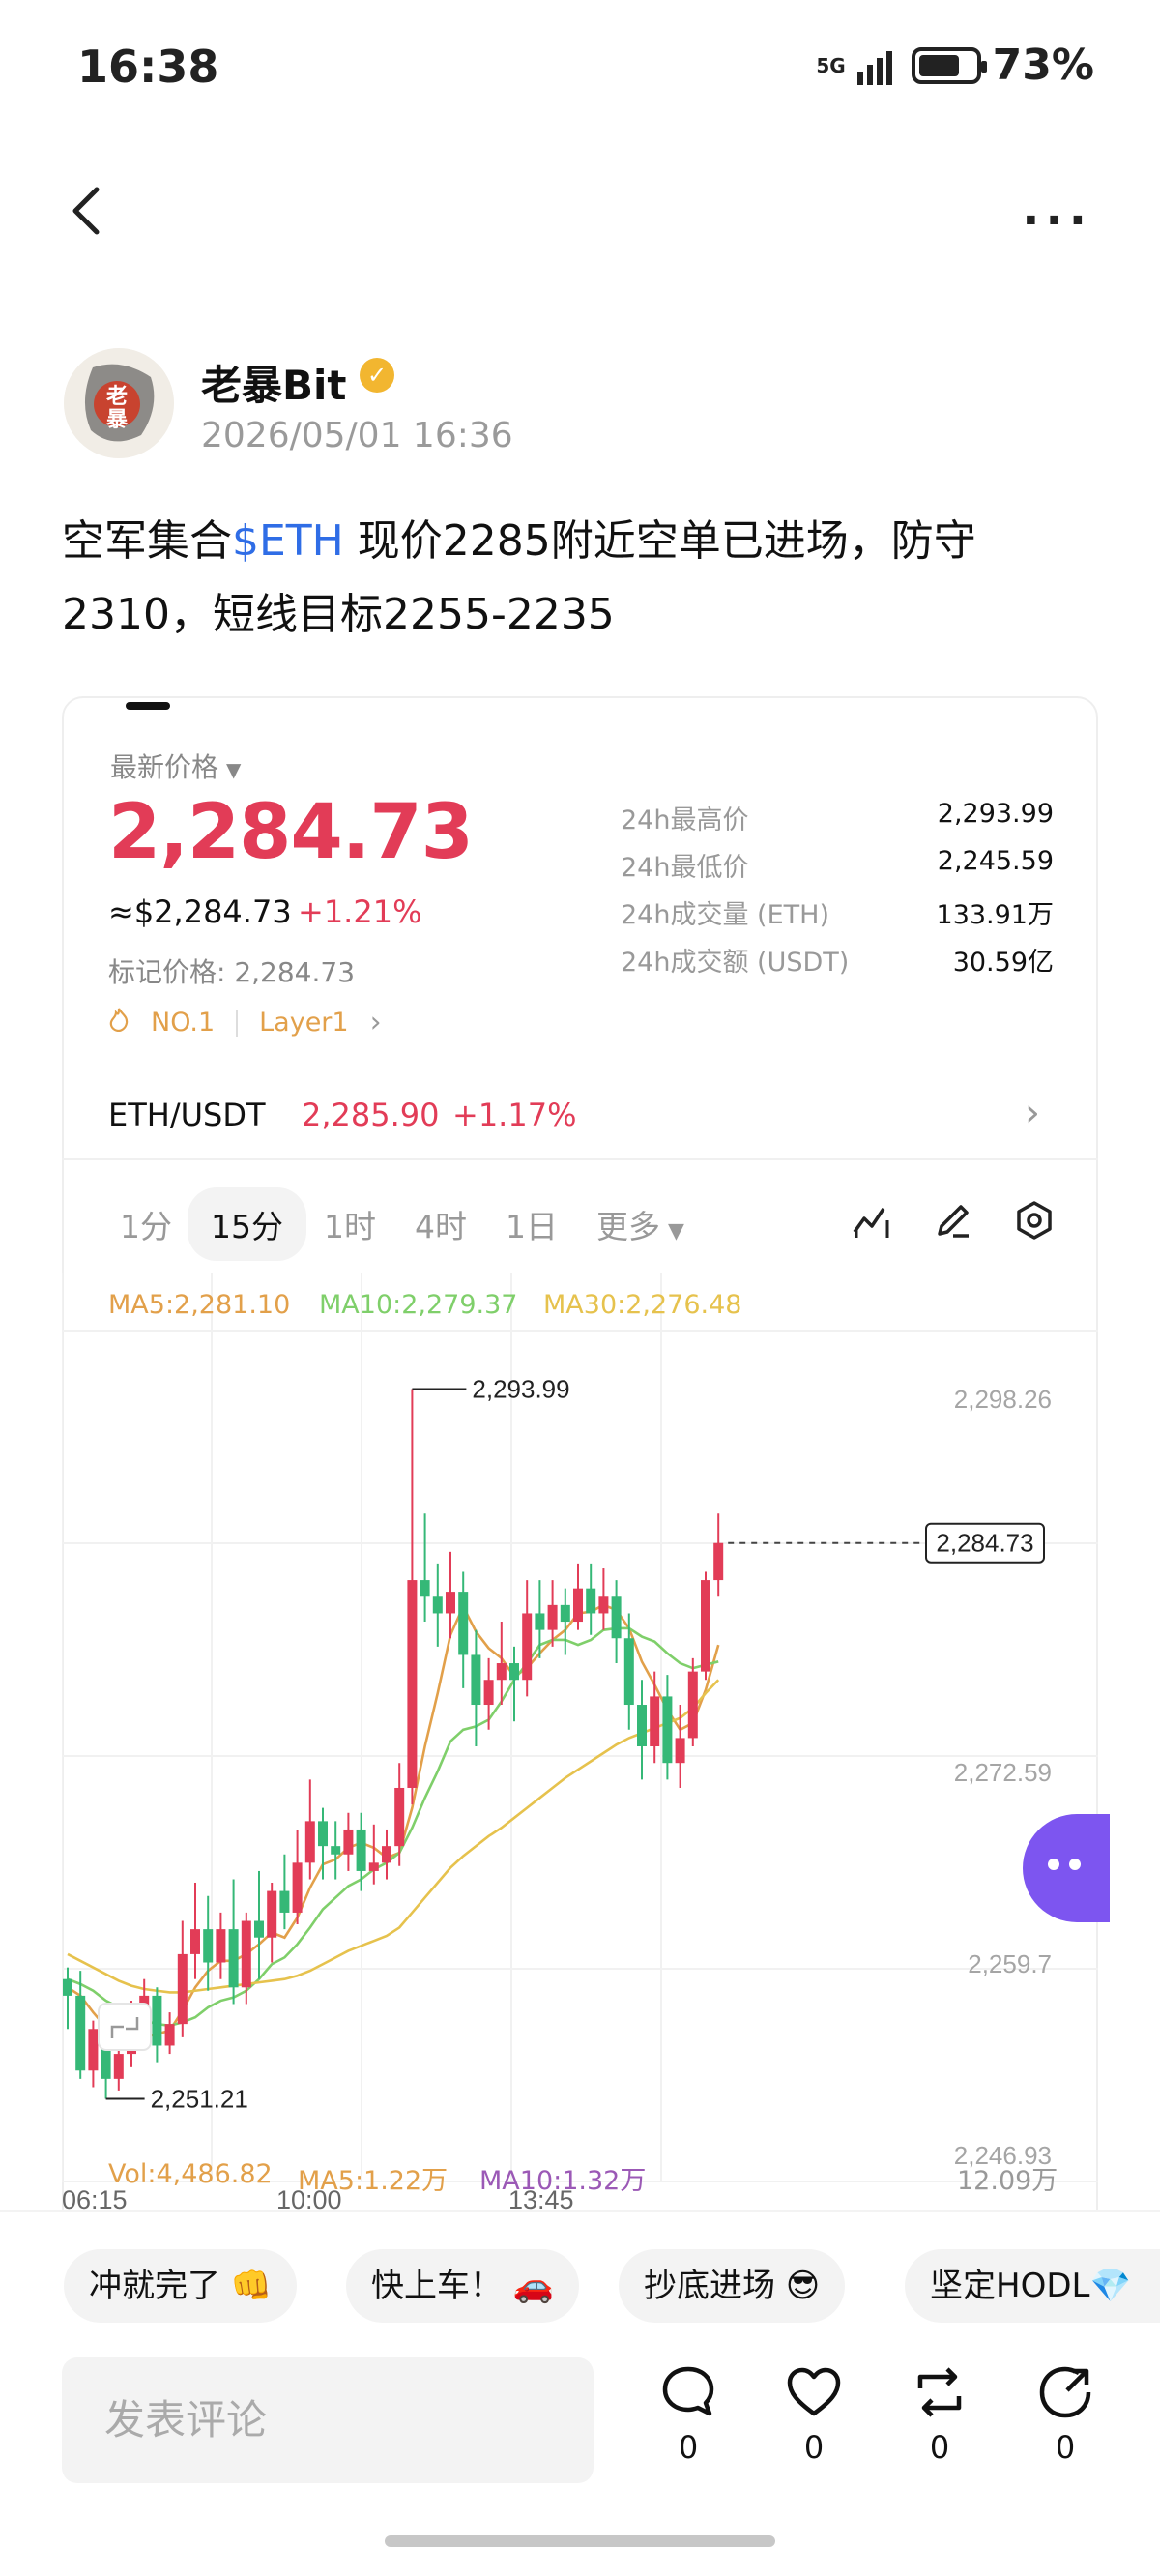  What do you see at coordinates (247, 1224) in the screenshot?
I see `tab-15m: 15分` at bounding box center [247, 1224].